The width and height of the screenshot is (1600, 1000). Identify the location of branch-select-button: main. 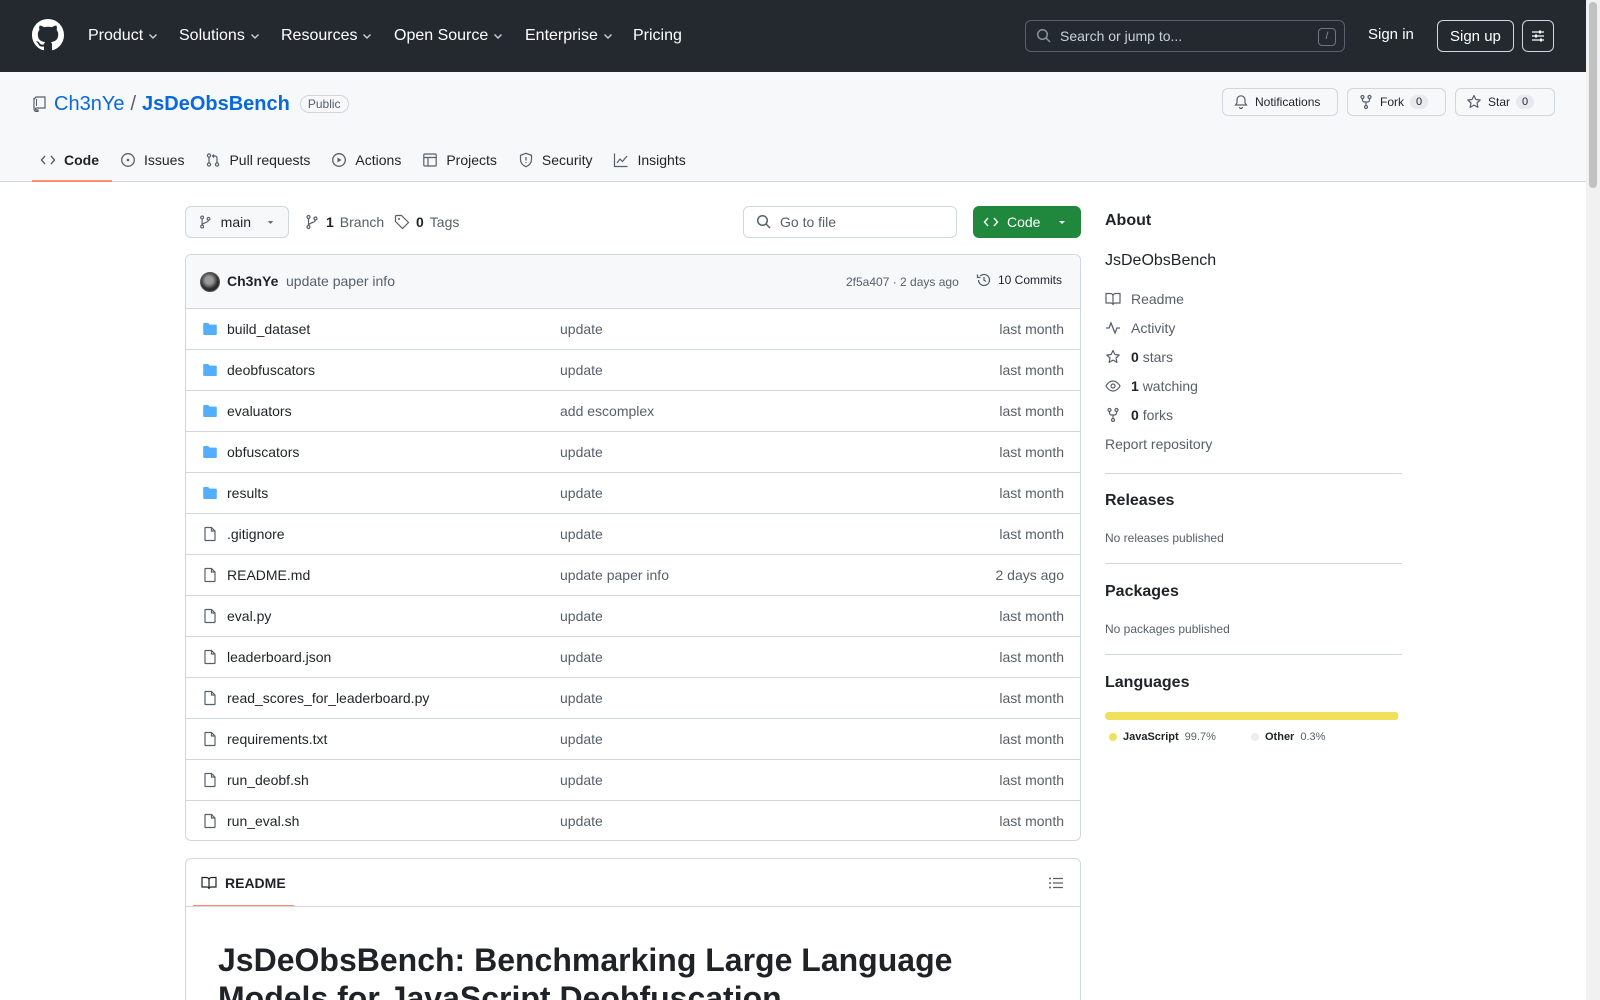
(237, 222).